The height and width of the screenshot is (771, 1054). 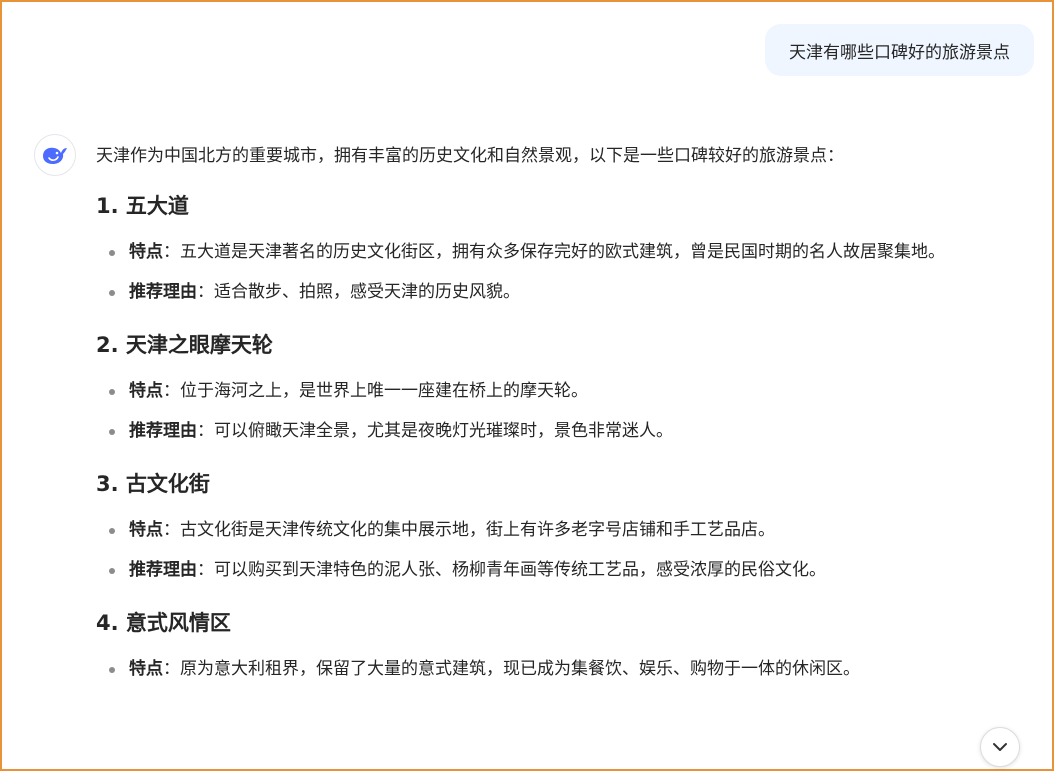 I want to click on list-item: 推荐理由：可以俯瞰天津全景，尤其是夜晚灯光璀璨时，景色非常迷人。, so click(x=568, y=432).